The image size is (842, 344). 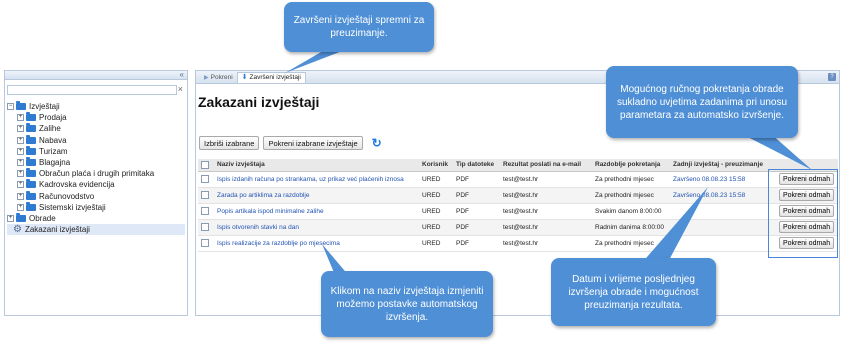 What do you see at coordinates (96, 128) in the screenshot?
I see `tree-item: + Zalihe` at bounding box center [96, 128].